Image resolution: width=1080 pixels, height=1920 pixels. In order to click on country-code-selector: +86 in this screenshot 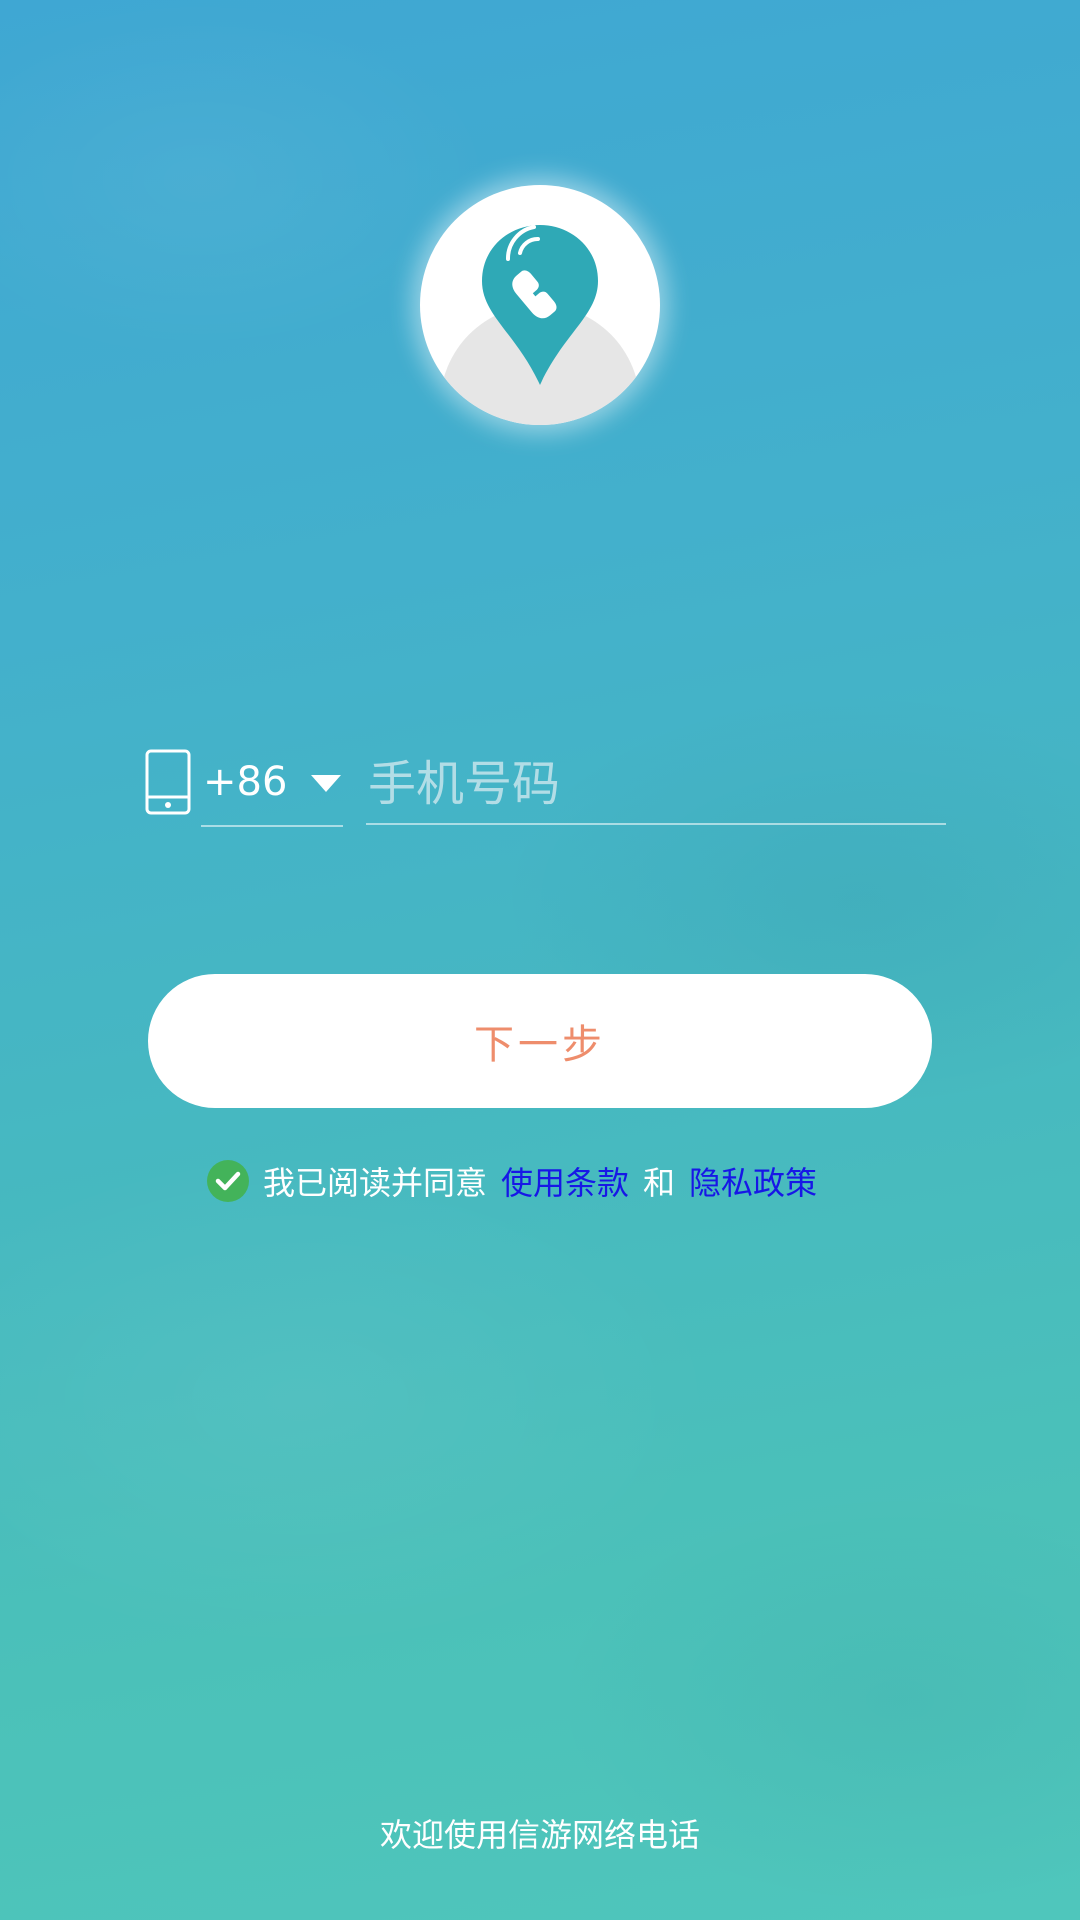, I will do `click(272, 786)`.